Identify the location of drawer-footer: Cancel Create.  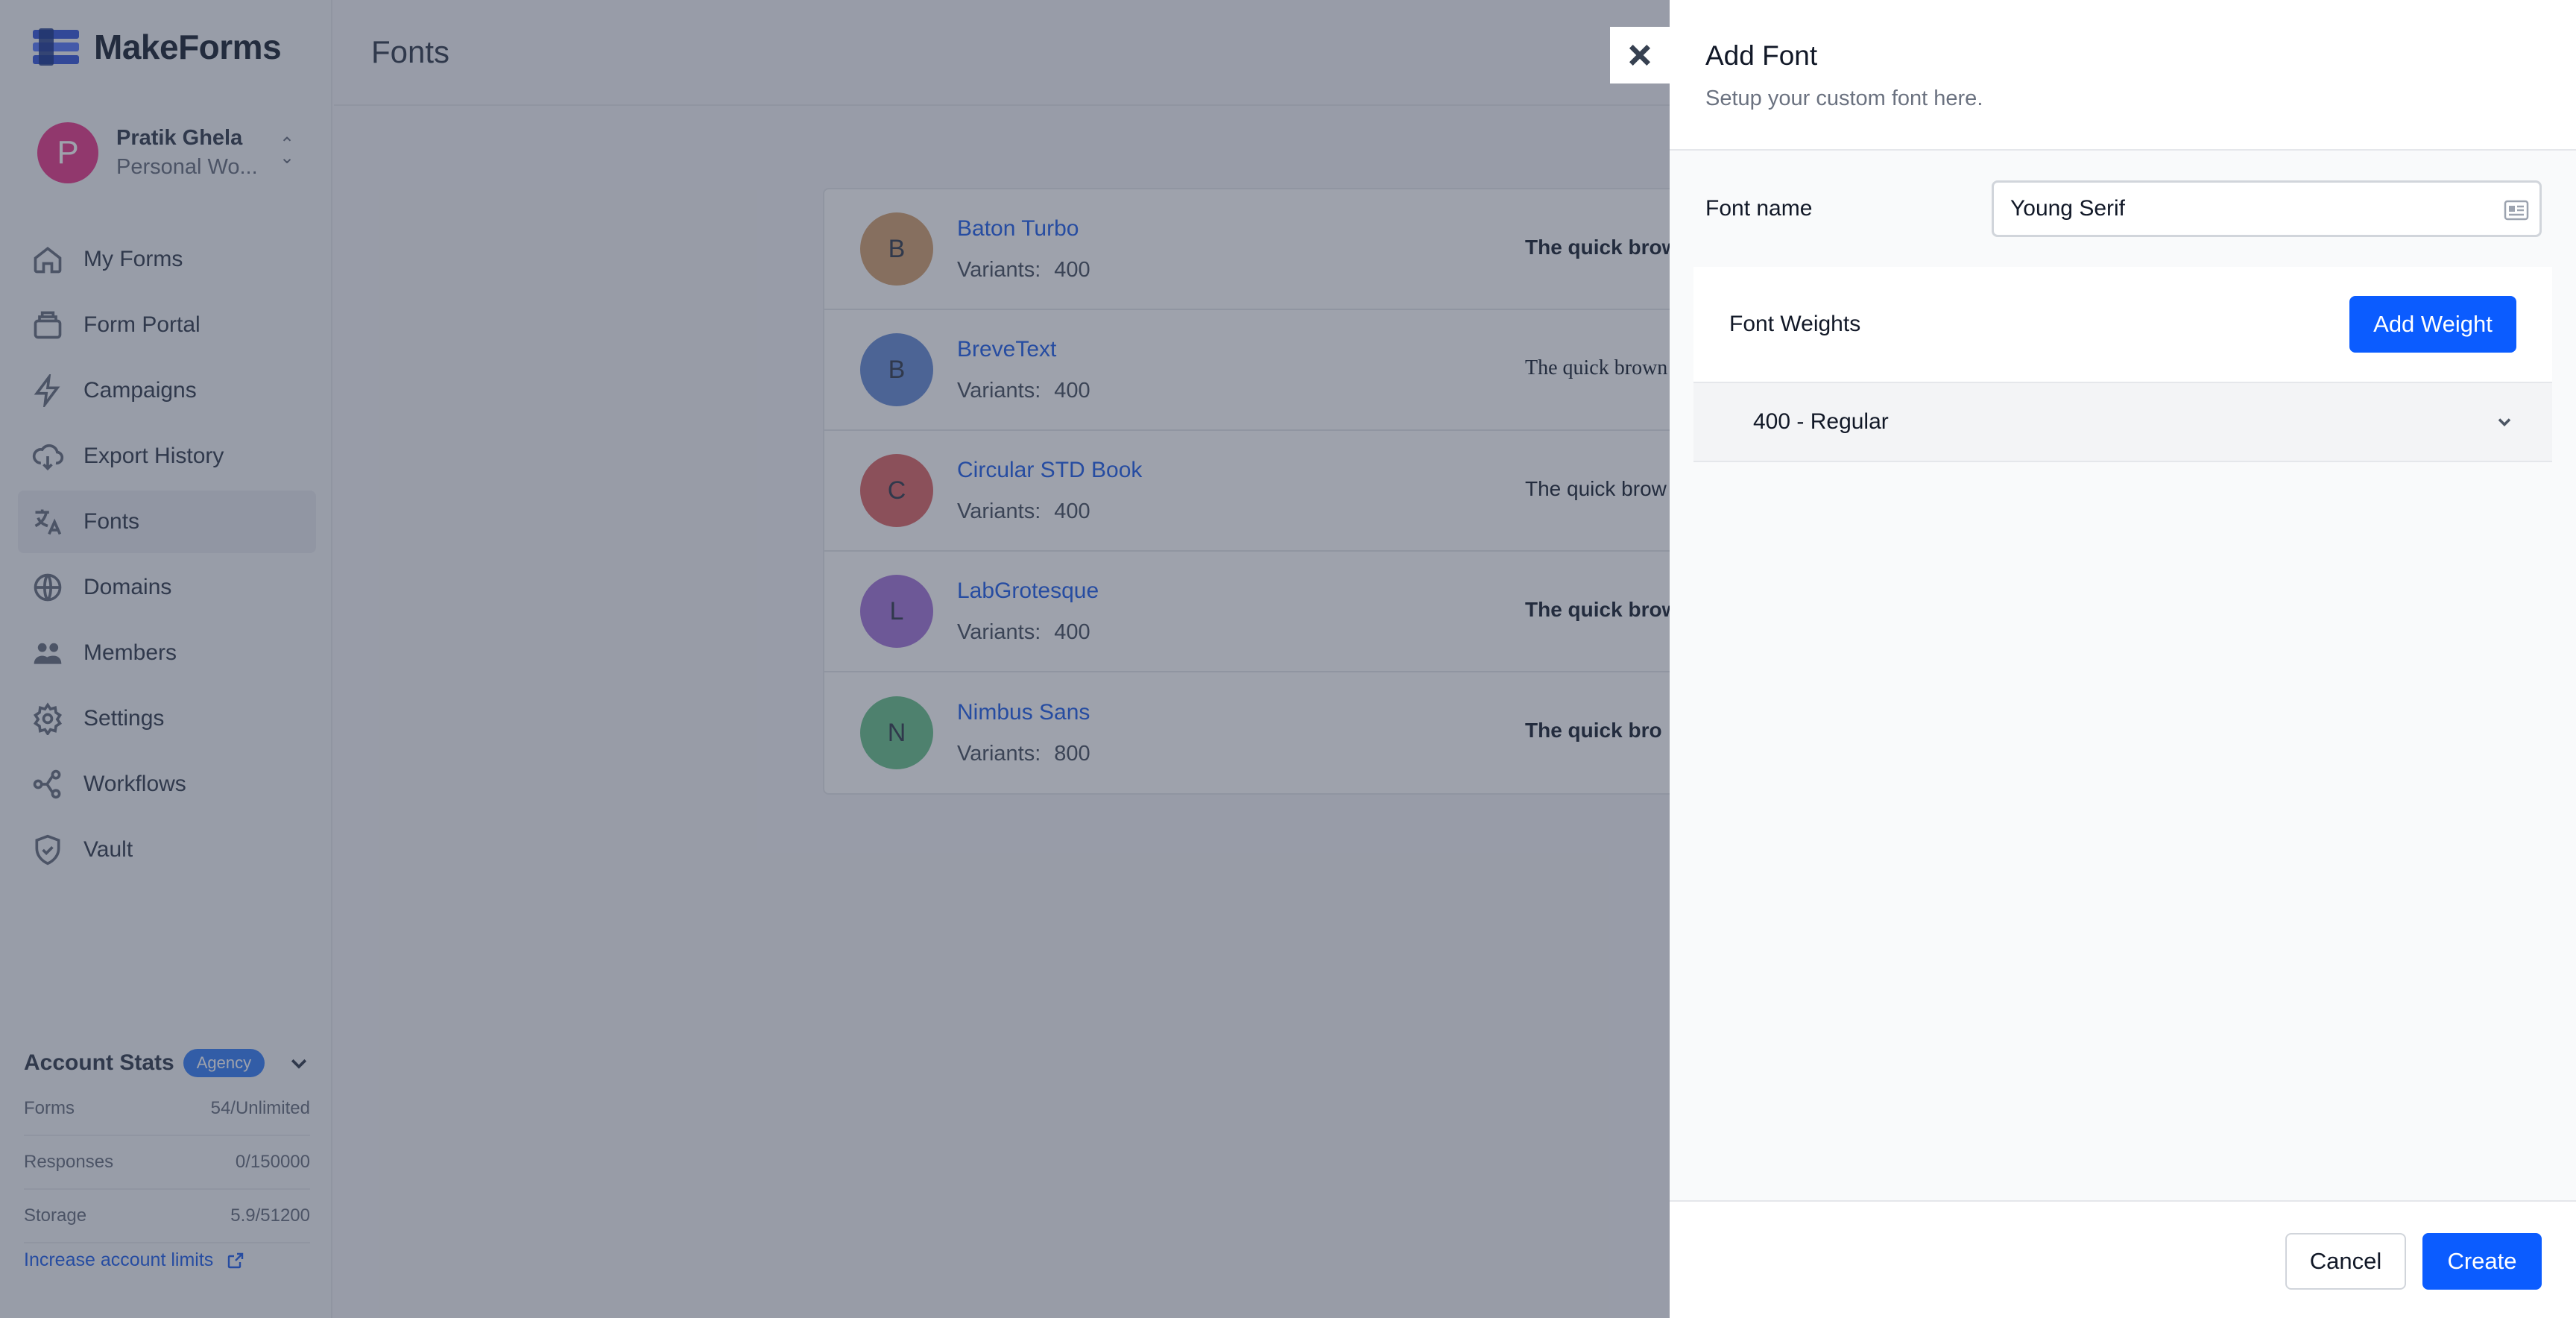
(2123, 1259).